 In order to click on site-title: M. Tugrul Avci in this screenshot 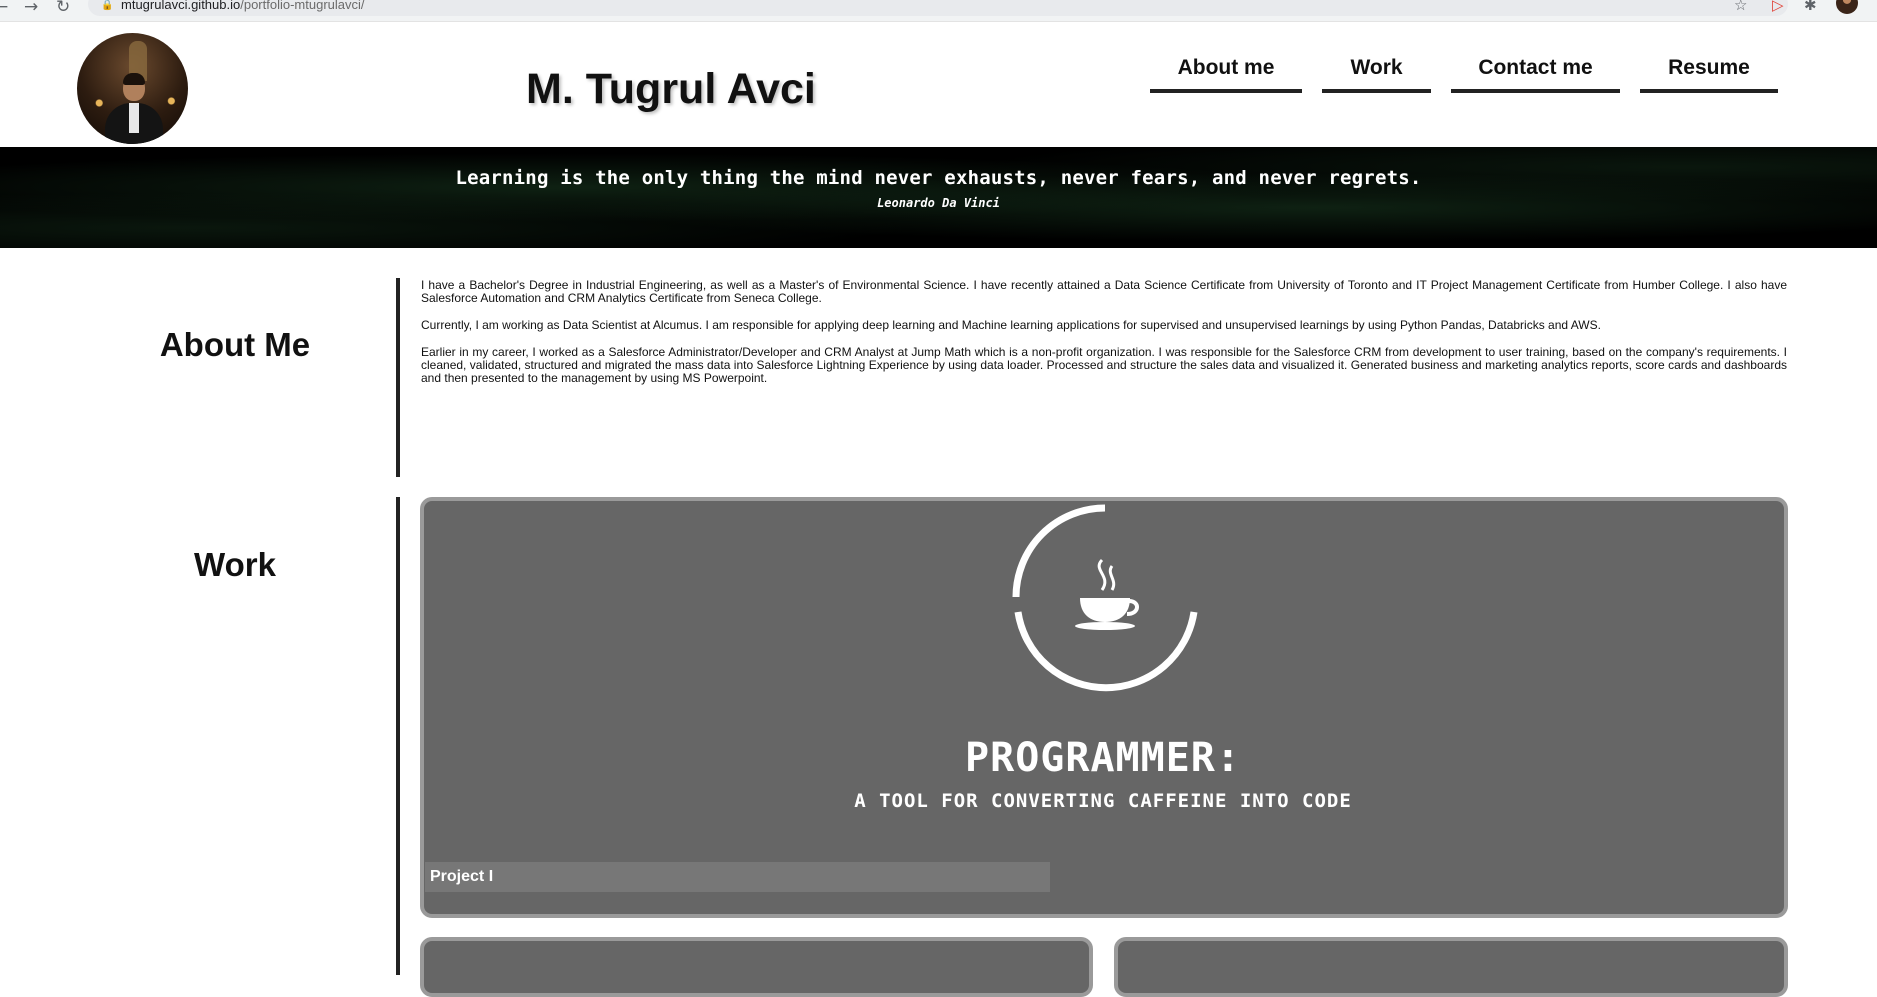, I will do `click(671, 89)`.